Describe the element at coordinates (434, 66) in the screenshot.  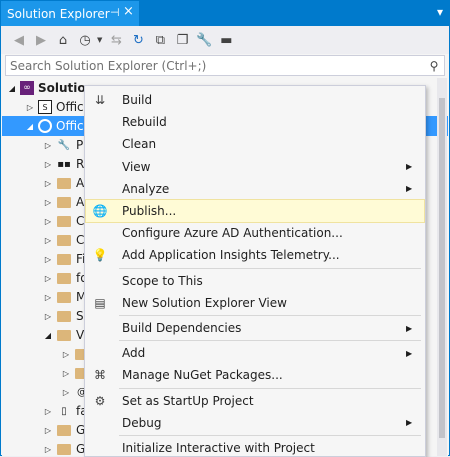
I see `search-icon: ⚲` at that location.